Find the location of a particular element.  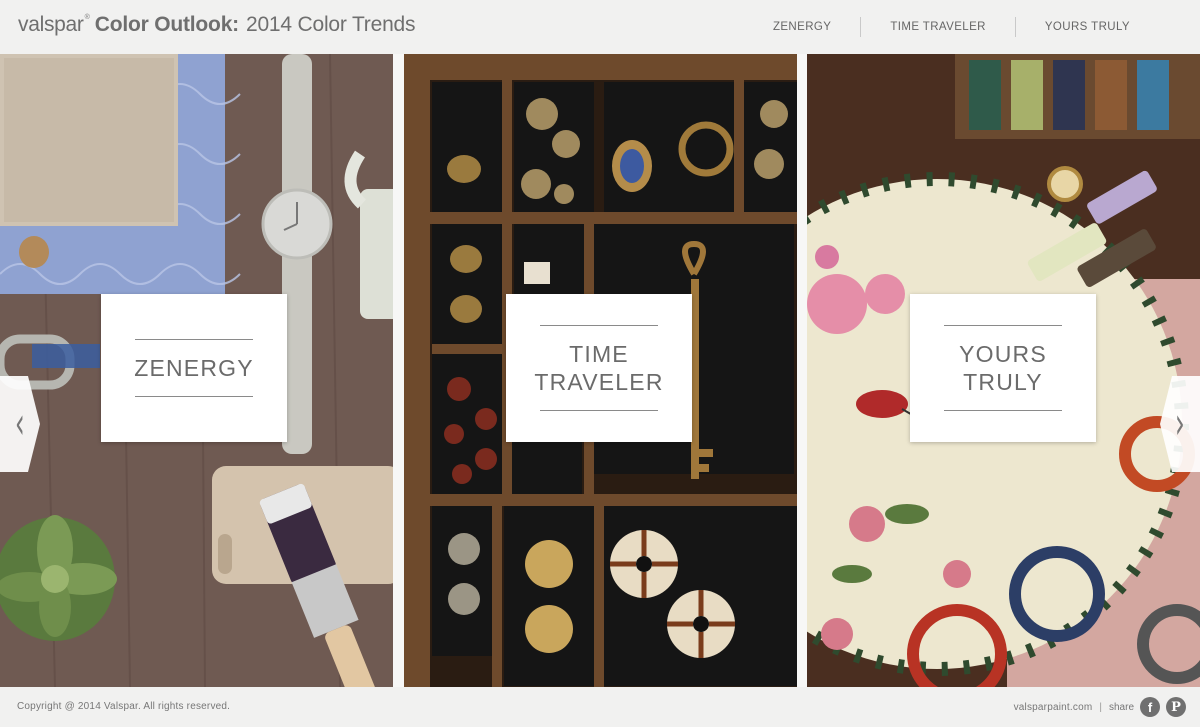

site-link: valsparpaint.com is located at coordinates (1053, 707).